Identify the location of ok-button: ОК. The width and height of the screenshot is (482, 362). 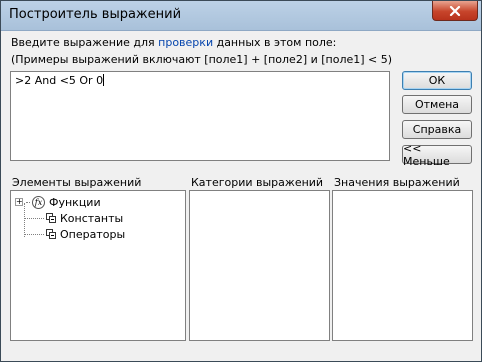
(437, 80).